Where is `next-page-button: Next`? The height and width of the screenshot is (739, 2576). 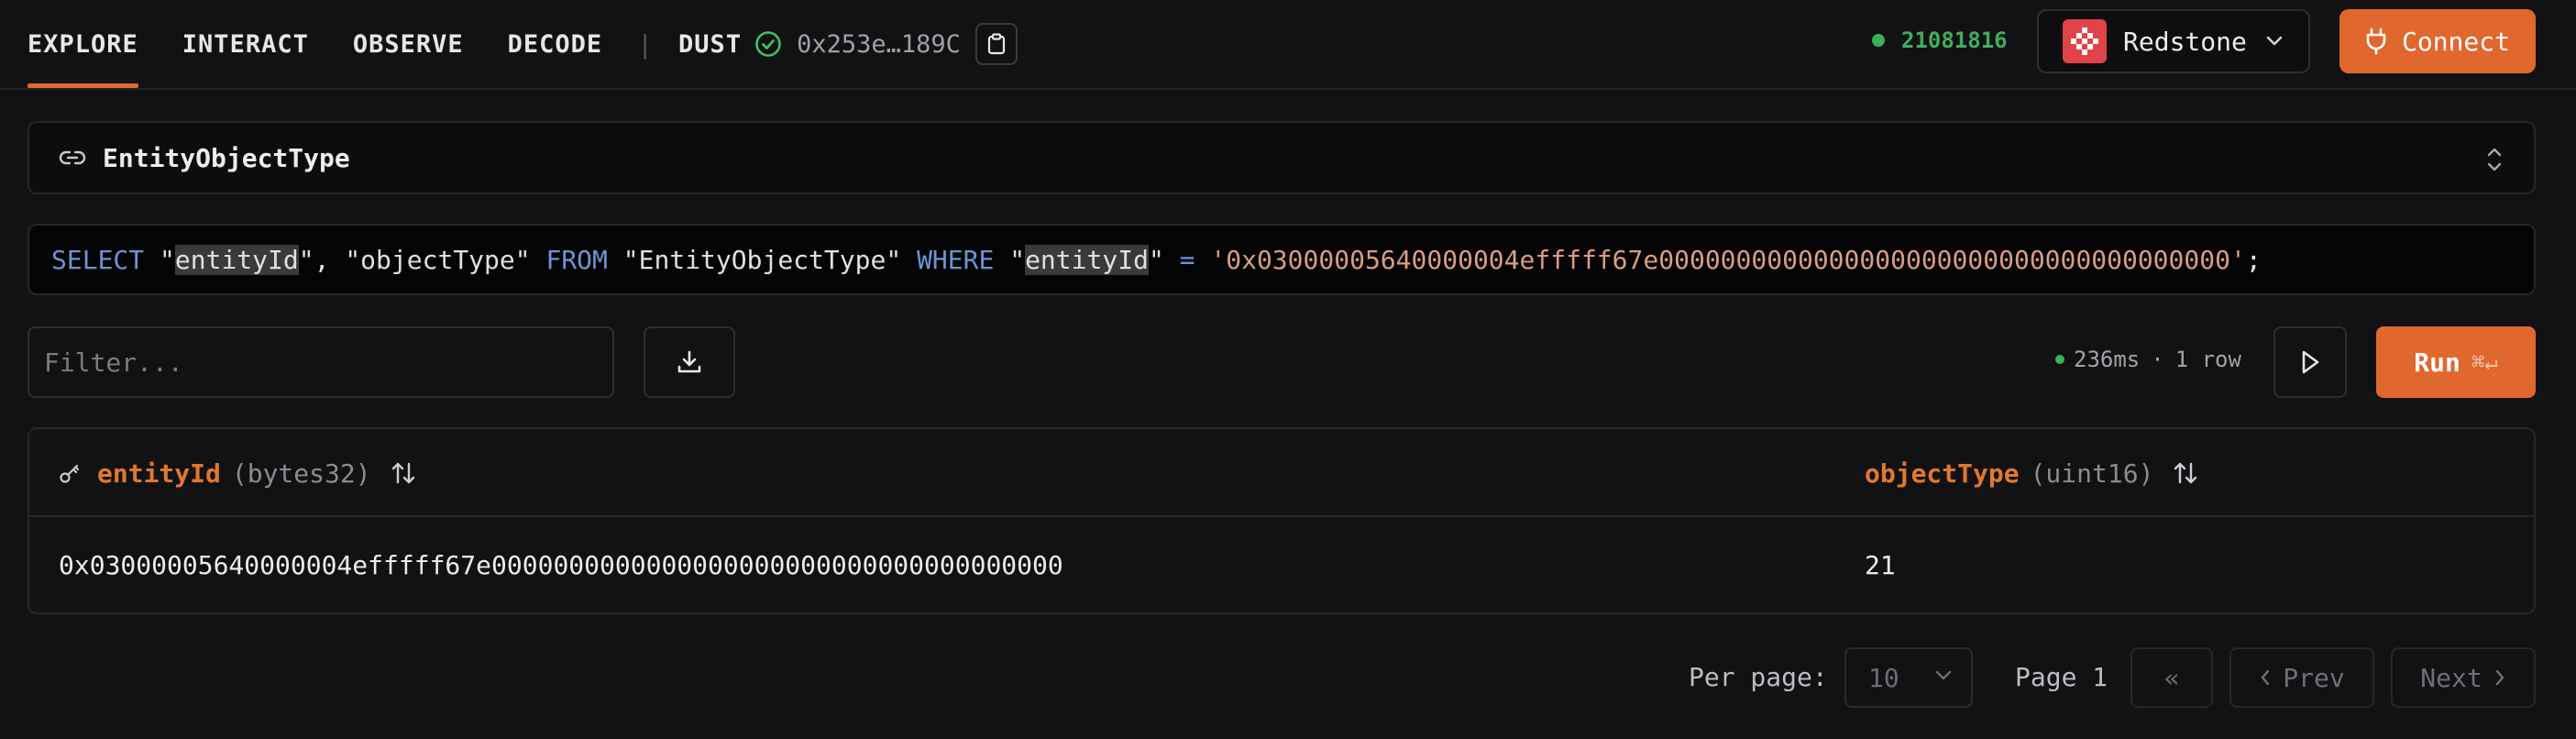
next-page-button: Next is located at coordinates (2463, 678).